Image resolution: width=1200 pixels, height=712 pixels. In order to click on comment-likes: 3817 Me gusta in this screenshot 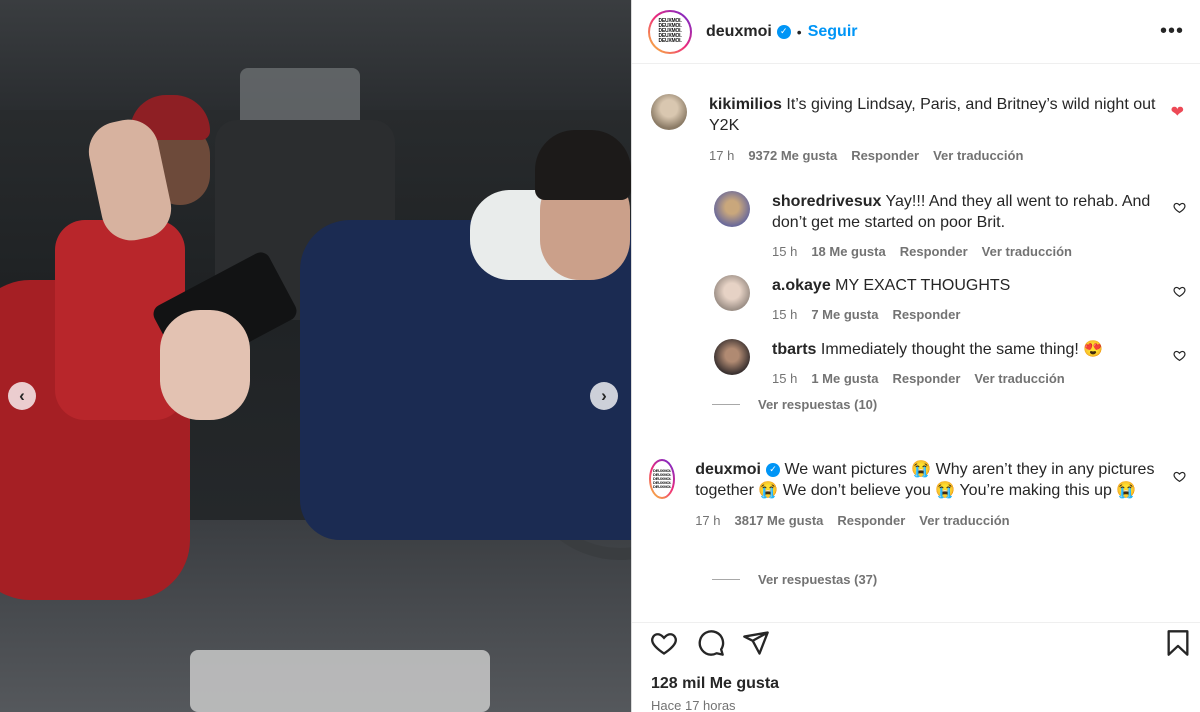, I will do `click(779, 520)`.